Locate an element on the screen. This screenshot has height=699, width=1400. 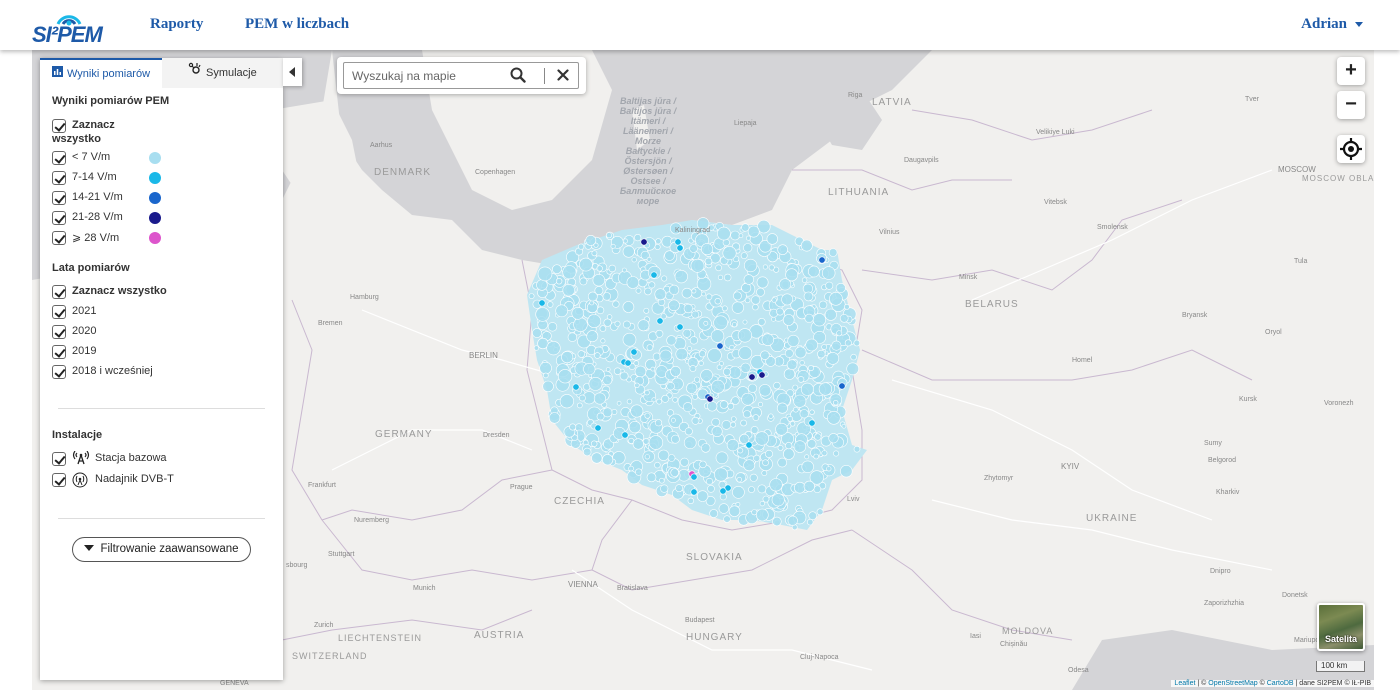
zoom-in-button: + is located at coordinates (1351, 71).